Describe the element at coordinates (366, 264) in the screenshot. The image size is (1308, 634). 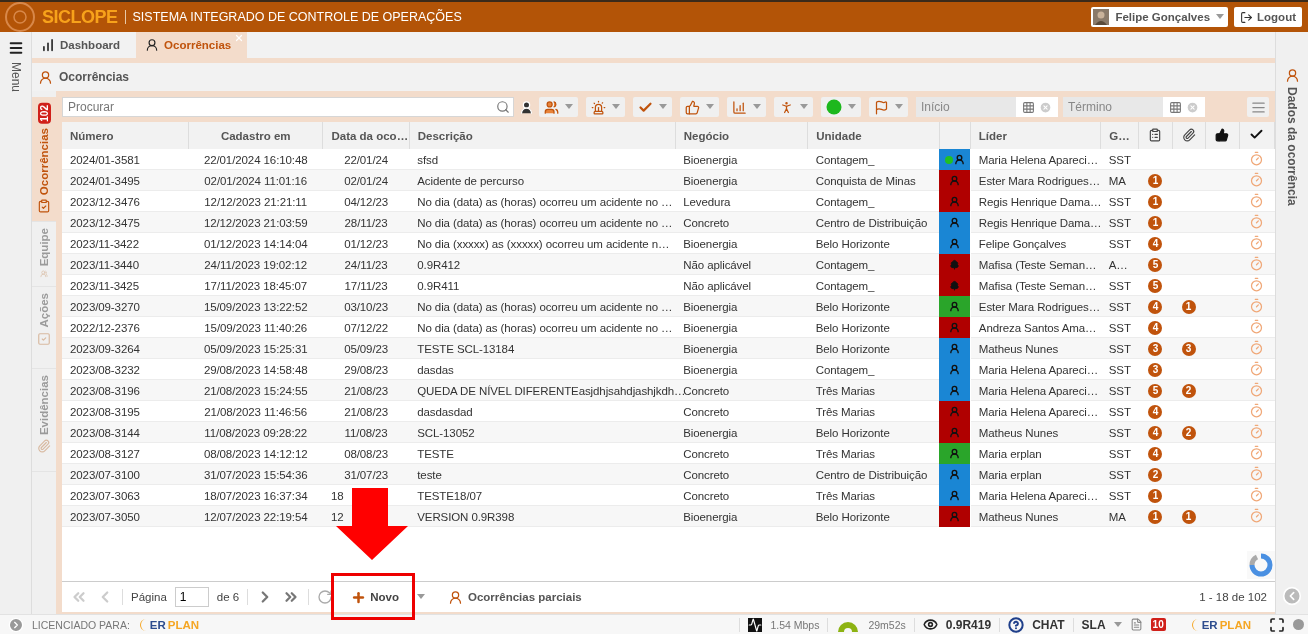
I see `table-cell: 24/11/23` at that location.